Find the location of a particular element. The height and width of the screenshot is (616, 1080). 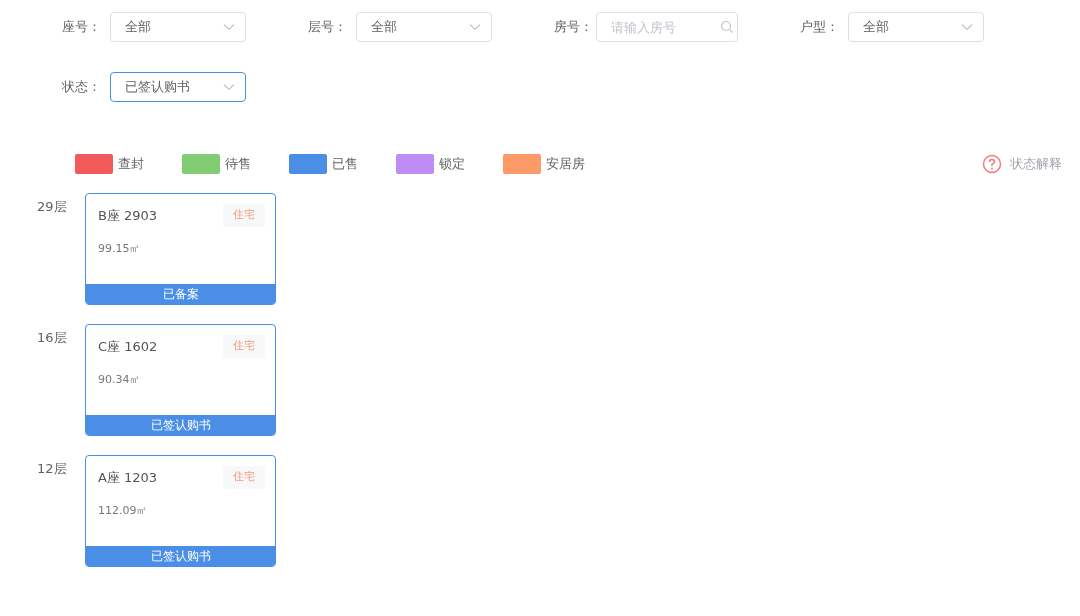

search-field: 请输入房号 is located at coordinates (667, 27).